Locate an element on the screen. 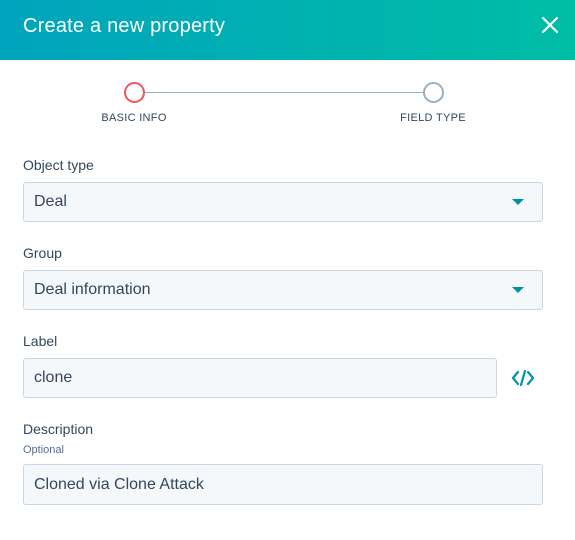 The width and height of the screenshot is (575, 540). object-type-select: Deal is located at coordinates (283, 202).